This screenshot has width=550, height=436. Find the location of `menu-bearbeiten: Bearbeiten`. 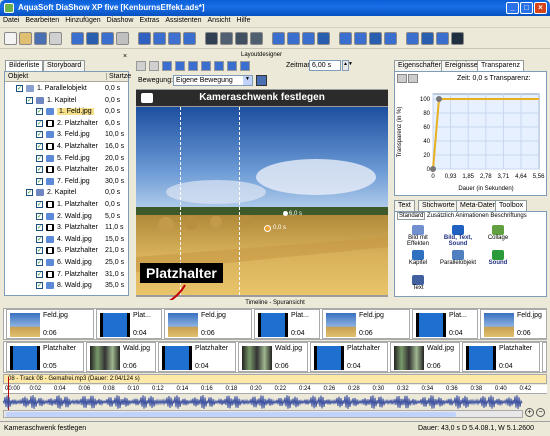

menu-bearbeiten: Bearbeiten is located at coordinates (42, 20).